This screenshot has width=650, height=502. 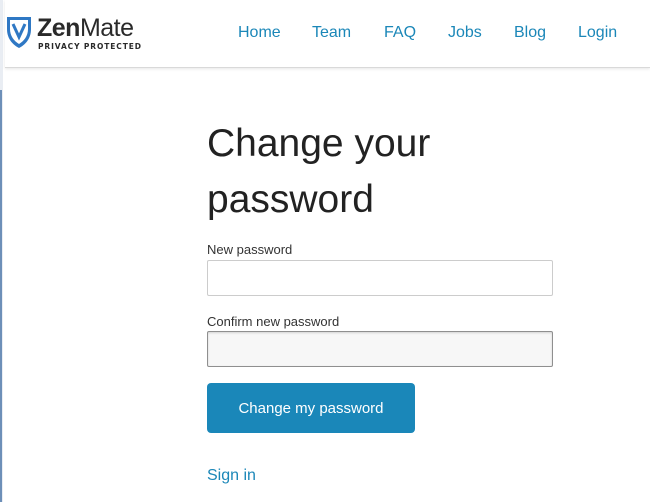 I want to click on new-password-label: New password, so click(x=250, y=249).